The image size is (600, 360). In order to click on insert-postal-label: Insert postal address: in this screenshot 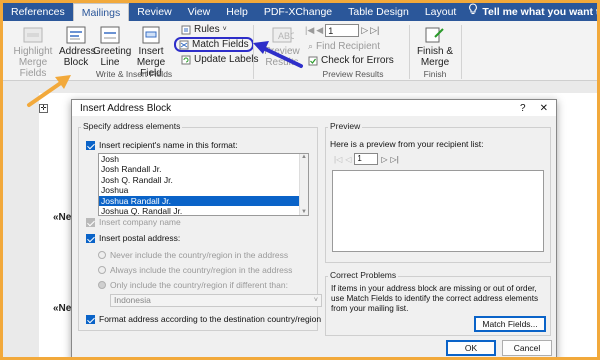, I will do `click(140, 238)`.